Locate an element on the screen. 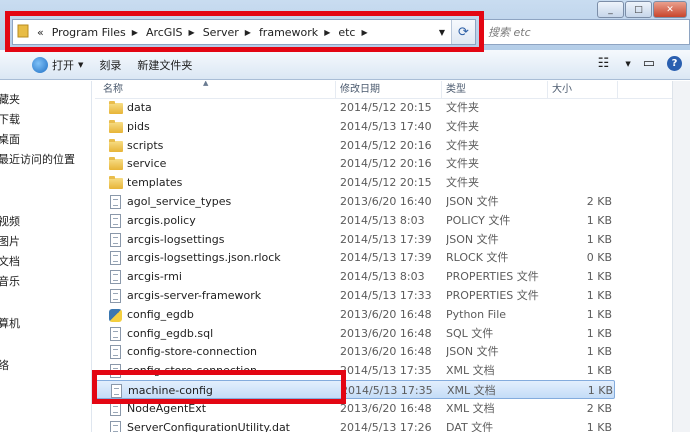 This screenshot has width=690, height=432. search-input: 搜索 etc is located at coordinates (585, 32).